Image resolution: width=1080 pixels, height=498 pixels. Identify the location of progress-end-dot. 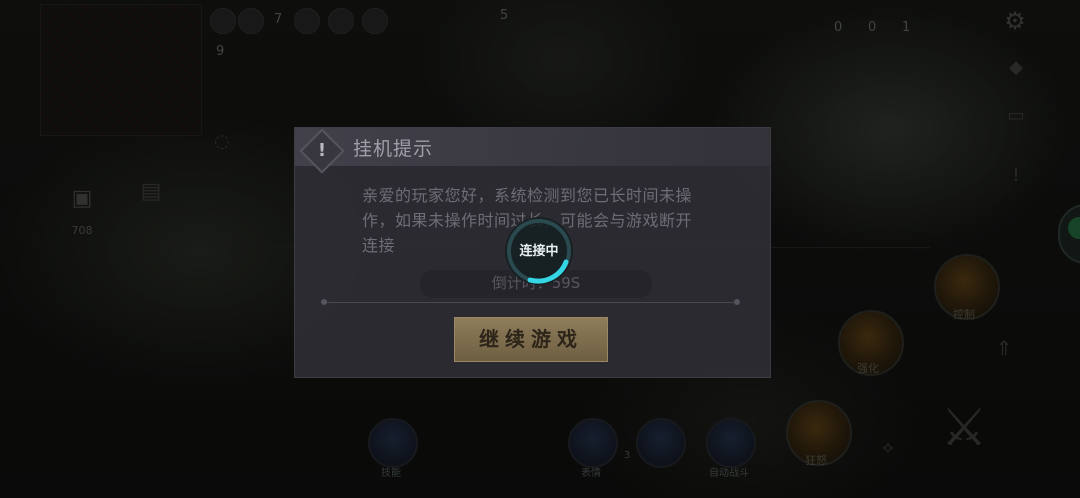
(737, 302).